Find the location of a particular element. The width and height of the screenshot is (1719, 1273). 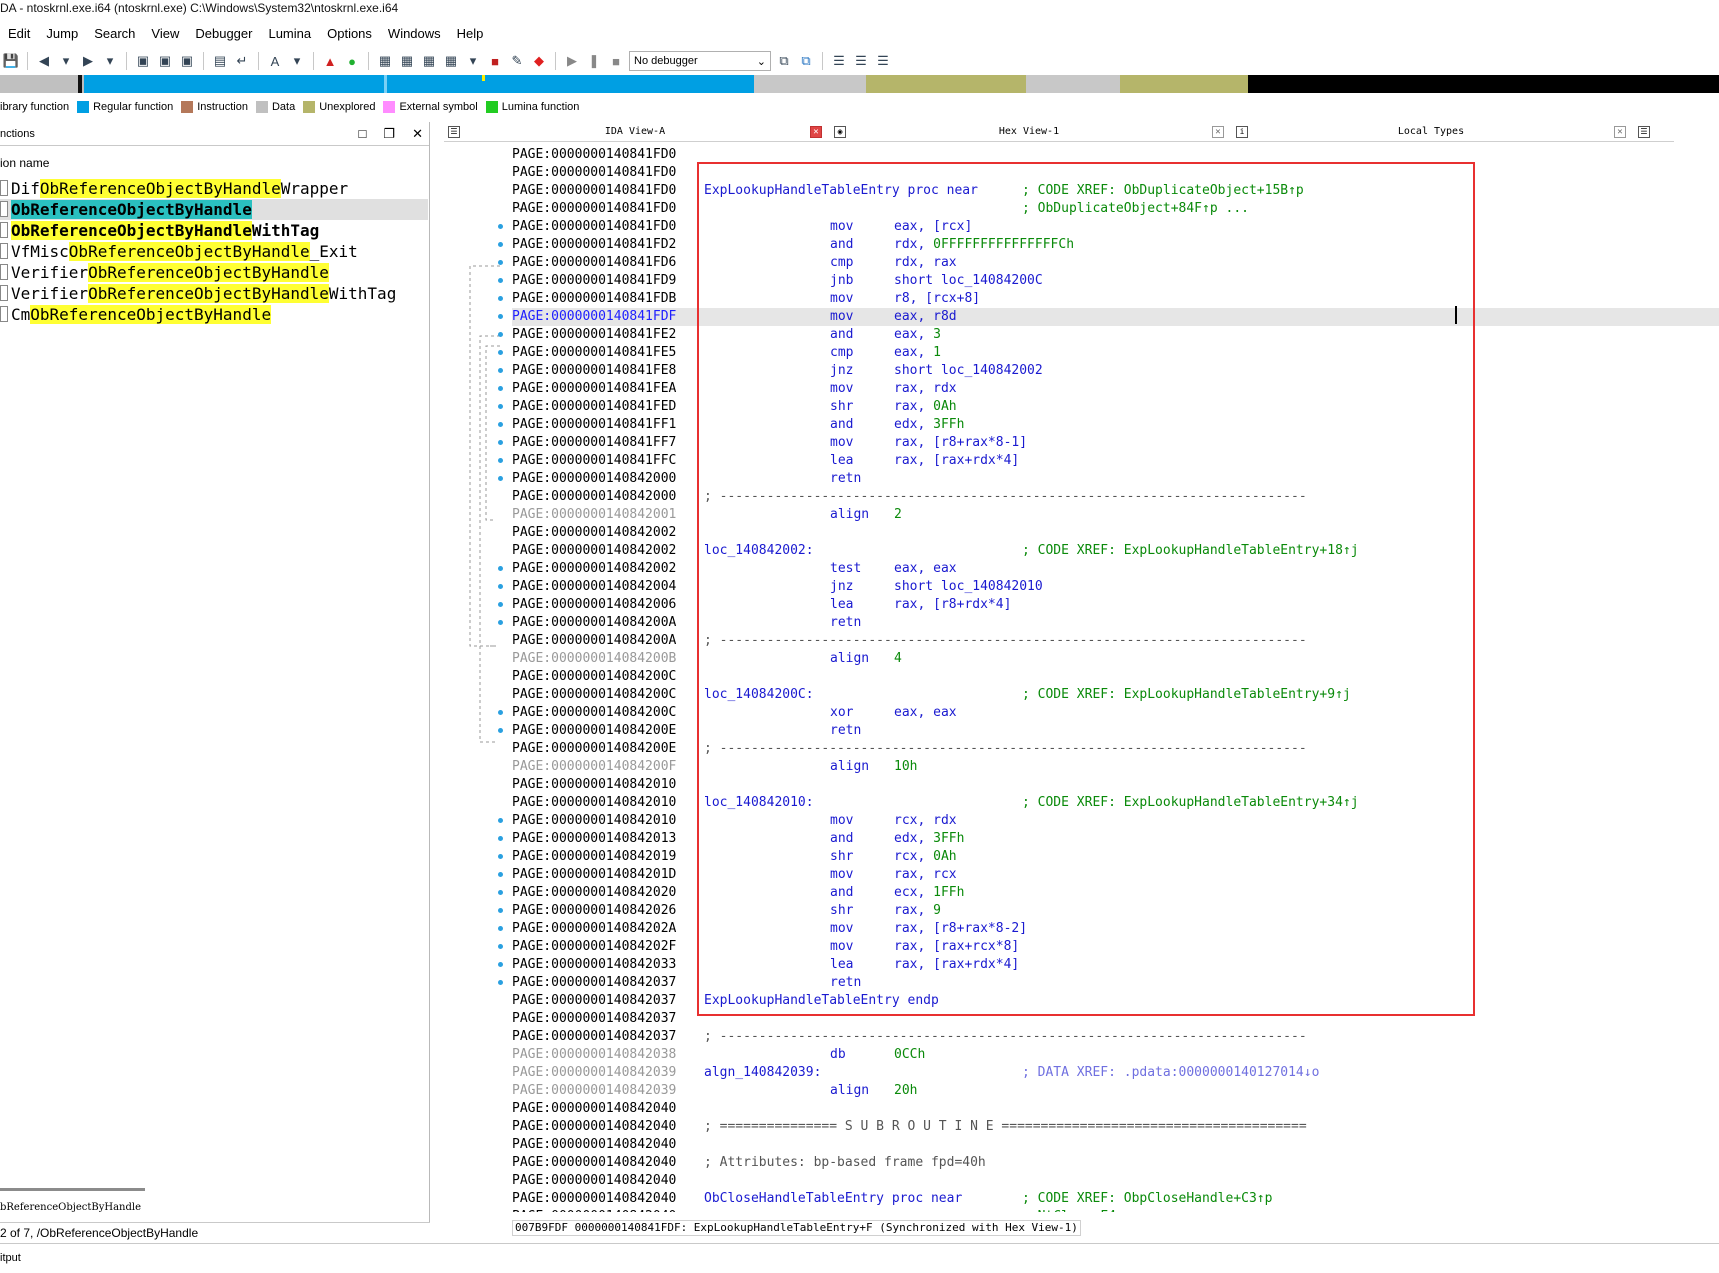

navigation-band is located at coordinates (859, 84).